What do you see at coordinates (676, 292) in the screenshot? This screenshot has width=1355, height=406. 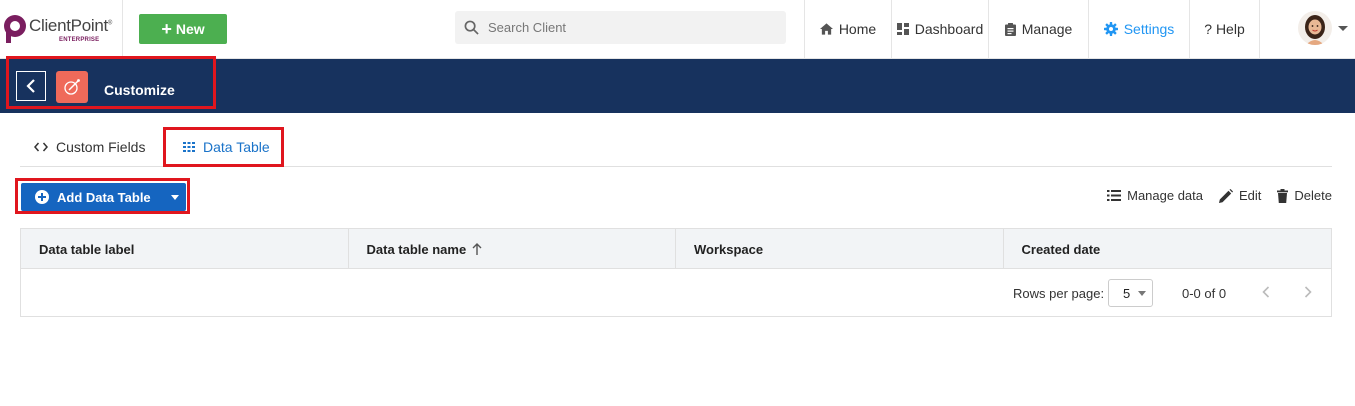 I see `table-pagination: Rows per page: 5 0-0 of 0` at bounding box center [676, 292].